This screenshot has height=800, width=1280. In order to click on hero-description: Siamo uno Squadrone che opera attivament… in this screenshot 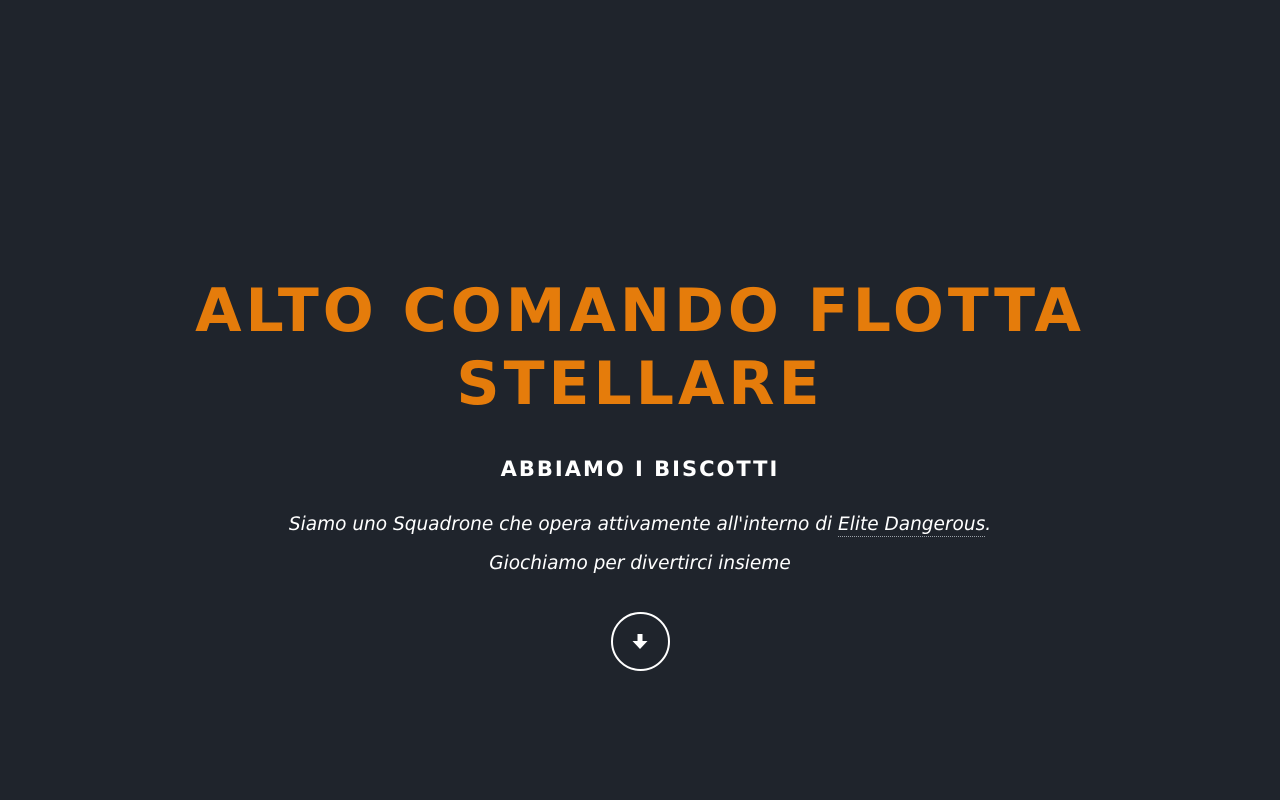, I will do `click(640, 525)`.